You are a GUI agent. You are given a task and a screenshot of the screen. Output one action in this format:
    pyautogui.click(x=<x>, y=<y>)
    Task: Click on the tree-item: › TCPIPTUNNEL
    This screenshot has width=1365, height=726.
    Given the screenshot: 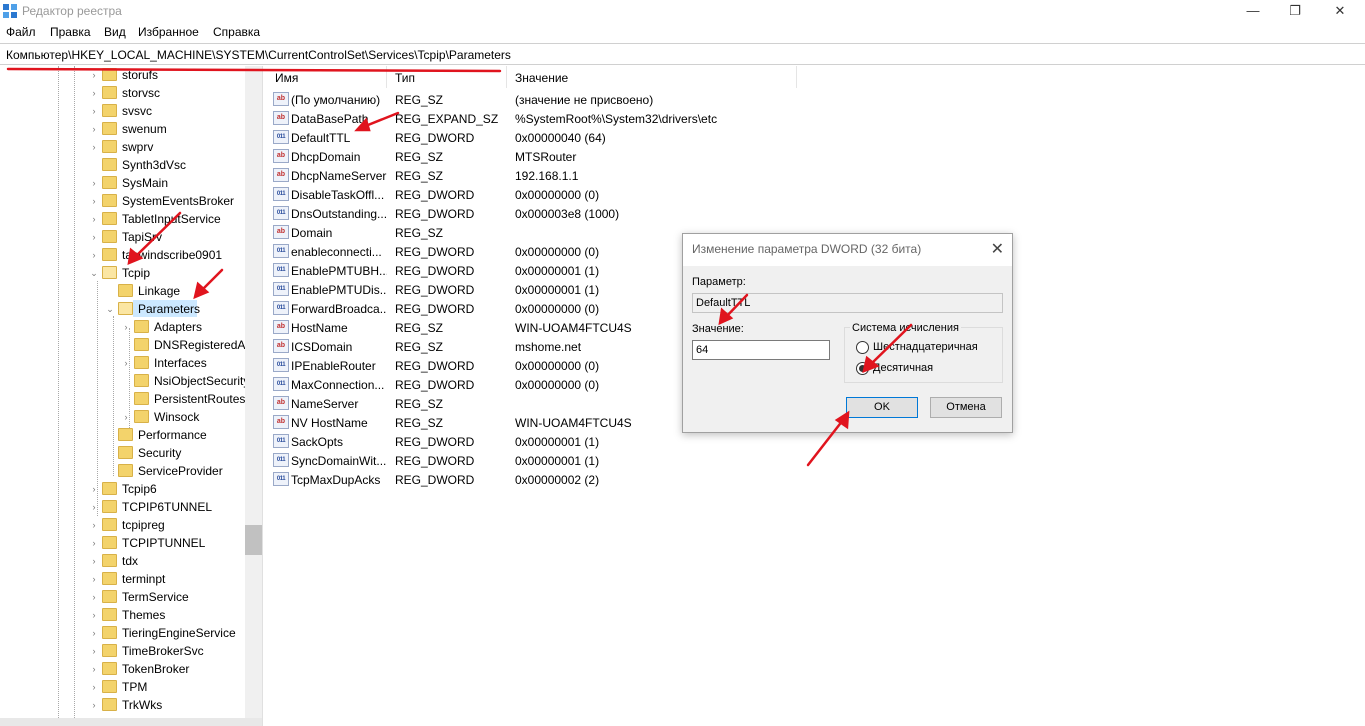 What is the action you would take?
    pyautogui.click(x=131, y=543)
    